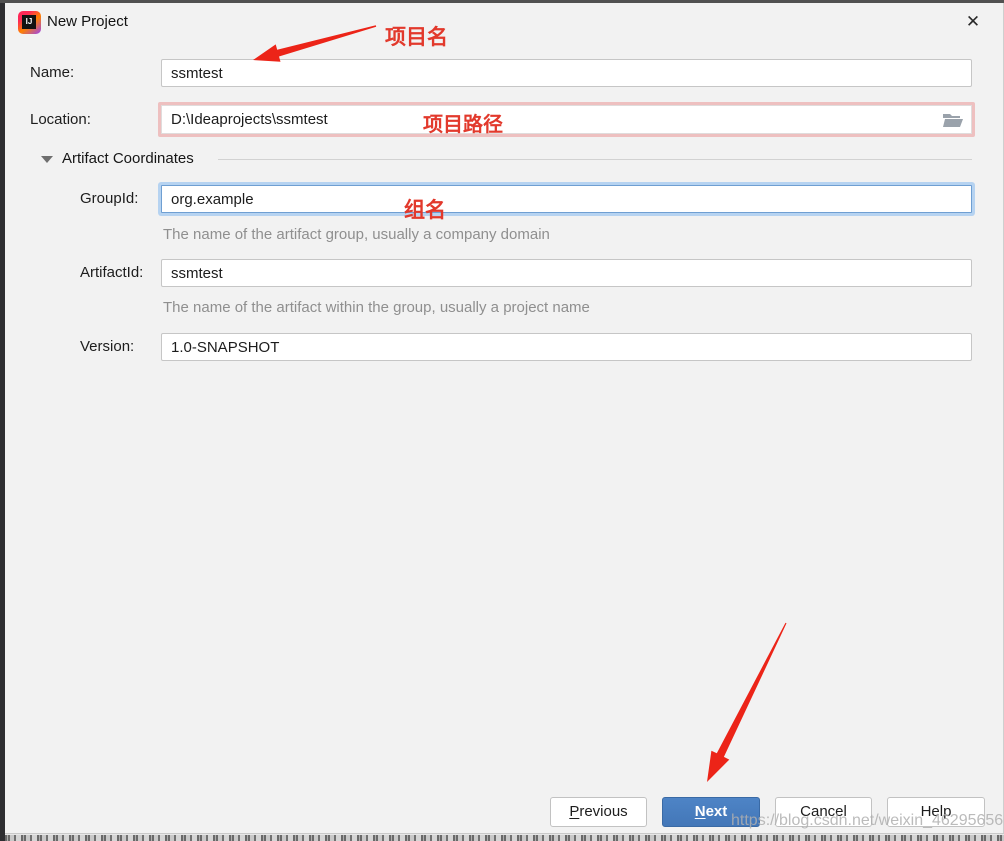 The height and width of the screenshot is (841, 1004). I want to click on version-input, so click(566, 347).